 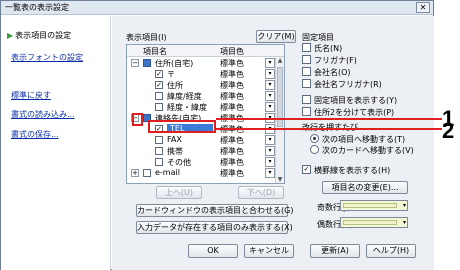 I want to click on fixed-item-label: 会社名(O), so click(x=332, y=72).